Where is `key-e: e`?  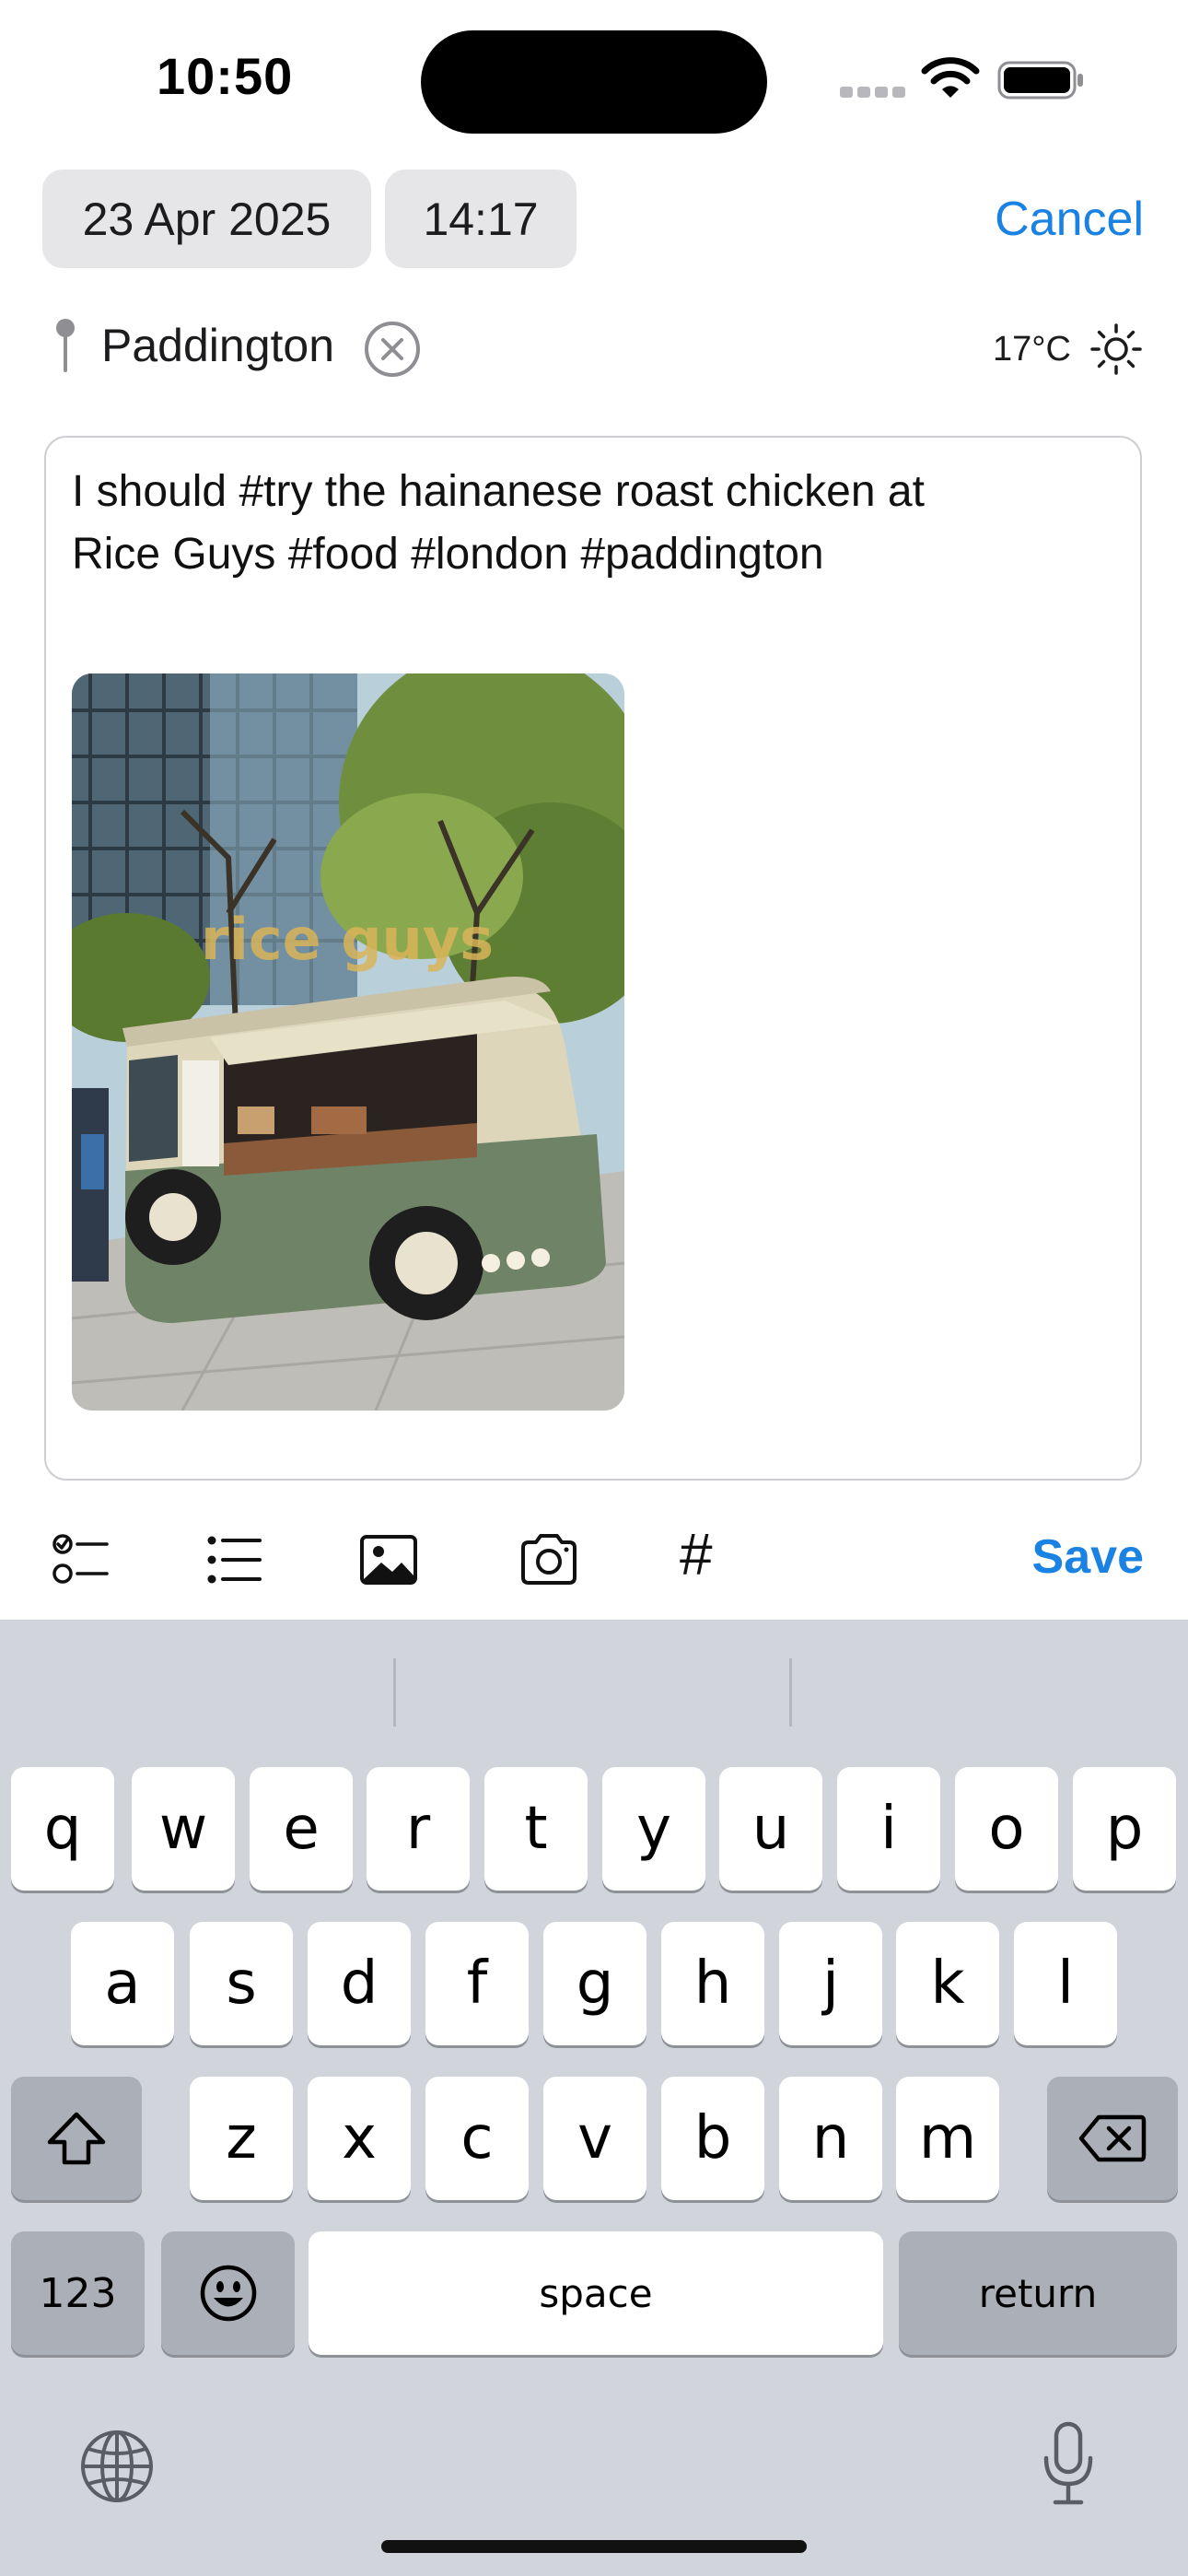 key-e: e is located at coordinates (301, 1829).